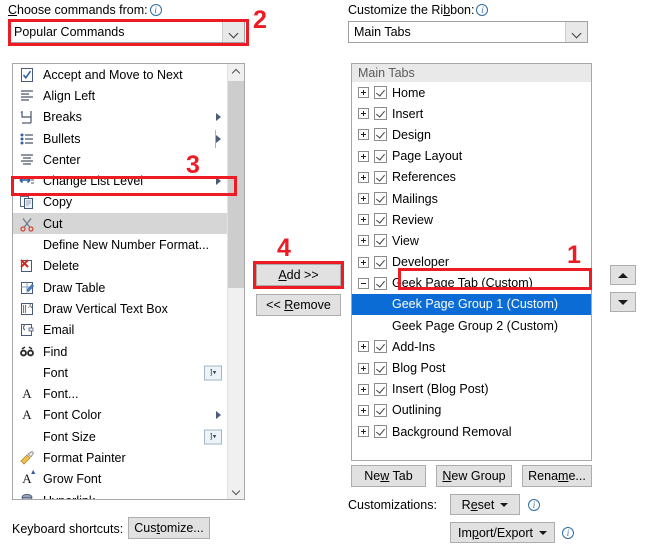  Describe the element at coordinates (471, 219) in the screenshot. I see `ribbon-item-review: Review` at that location.